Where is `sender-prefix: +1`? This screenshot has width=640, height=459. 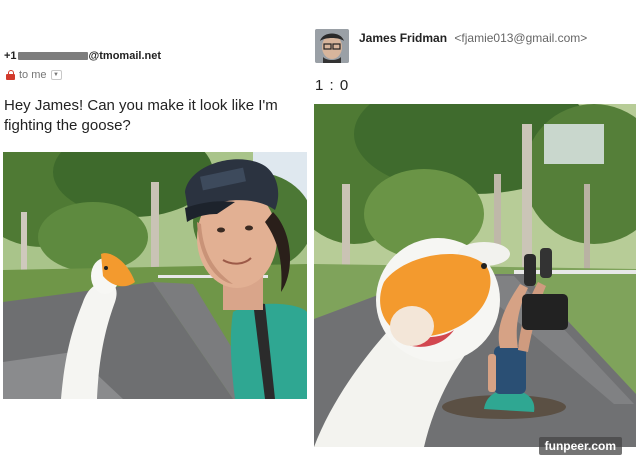
sender-prefix: +1 is located at coordinates (10, 56).